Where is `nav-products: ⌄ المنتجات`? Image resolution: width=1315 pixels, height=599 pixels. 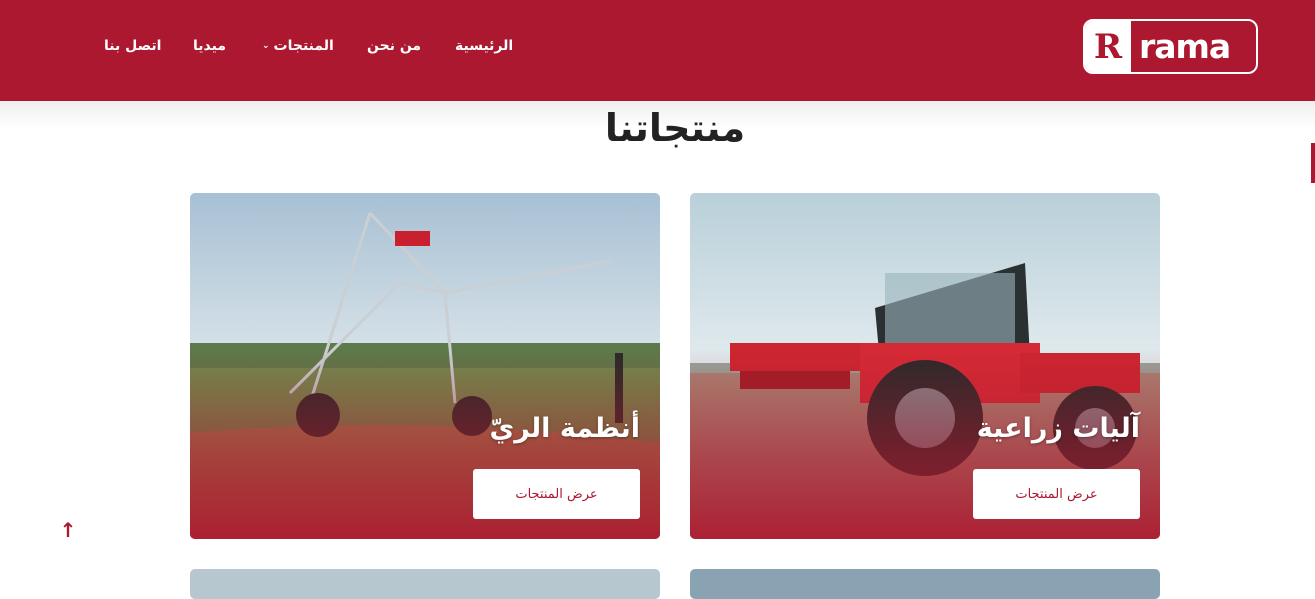
nav-products: ⌄ المنتجات is located at coordinates (298, 46).